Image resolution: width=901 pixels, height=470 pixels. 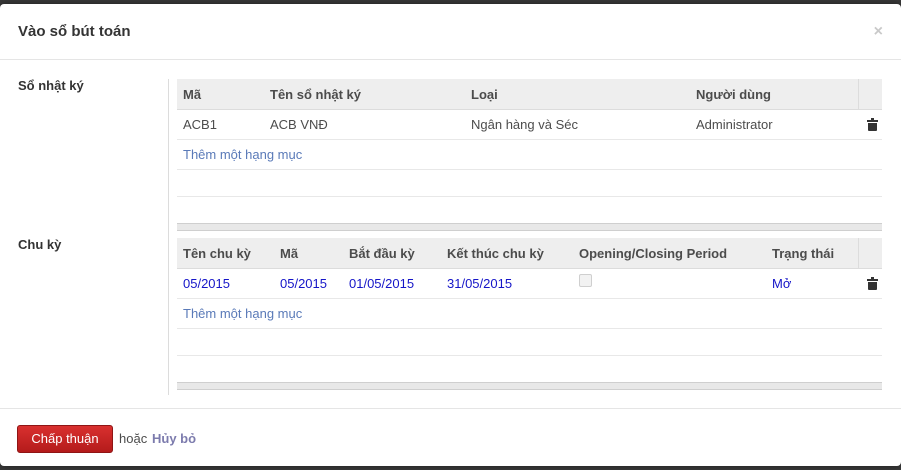 What do you see at coordinates (225, 283) in the screenshot?
I see `cell-period-name: 05/2015` at bounding box center [225, 283].